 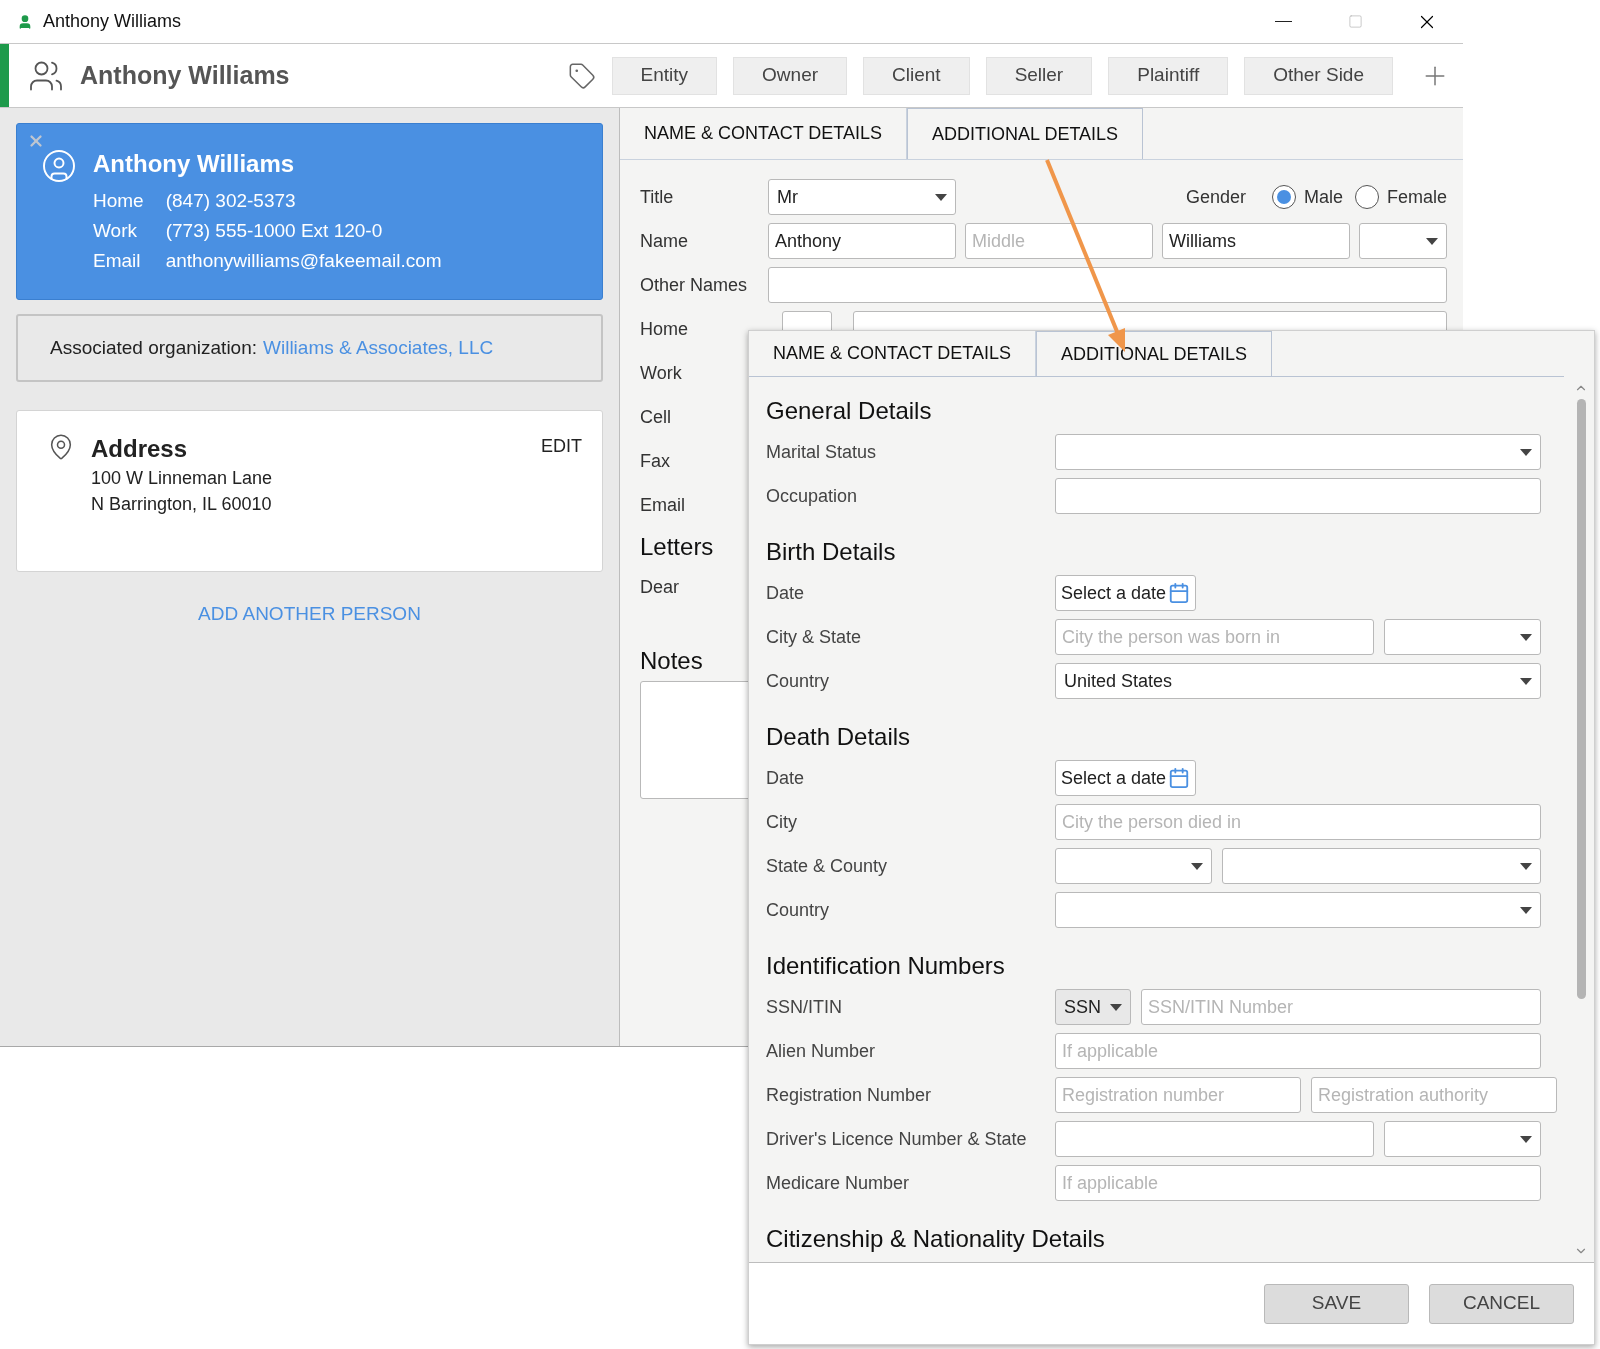 What do you see at coordinates (1318, 75) in the screenshot?
I see `role-tag-button: Other Side` at bounding box center [1318, 75].